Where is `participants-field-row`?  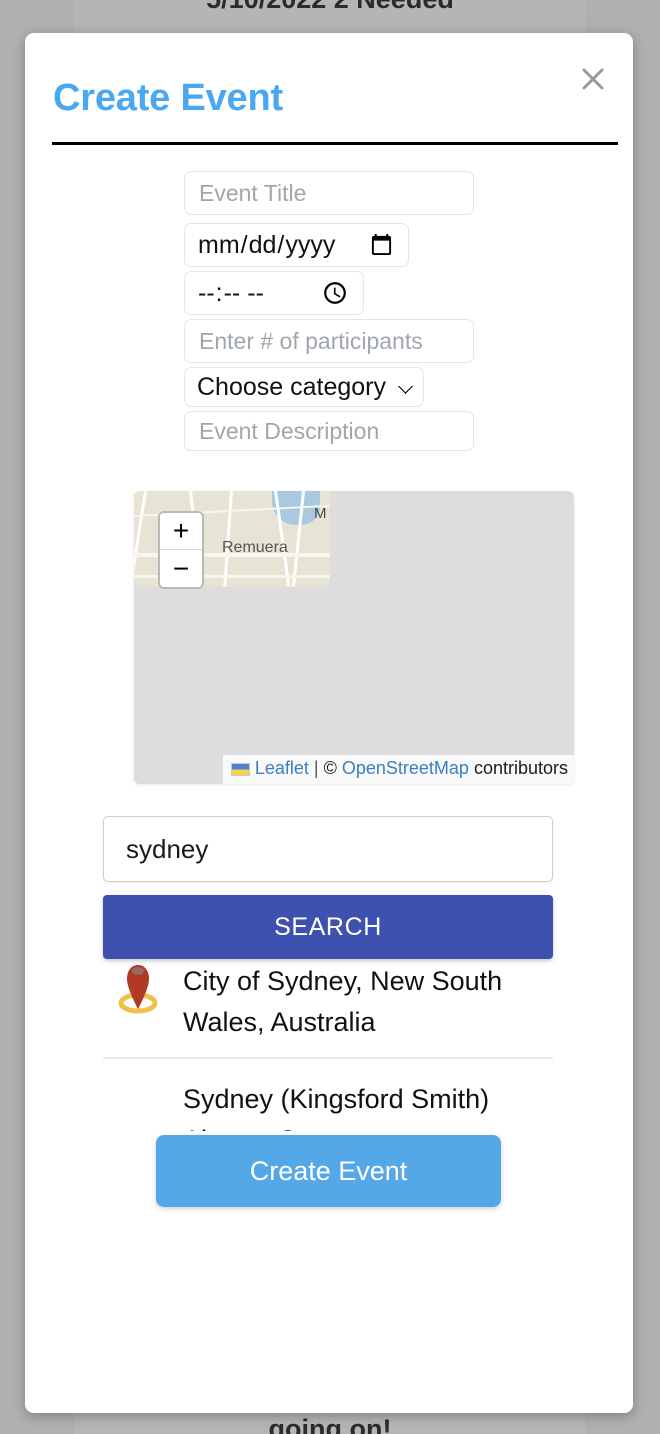 participants-field-row is located at coordinates (329, 343).